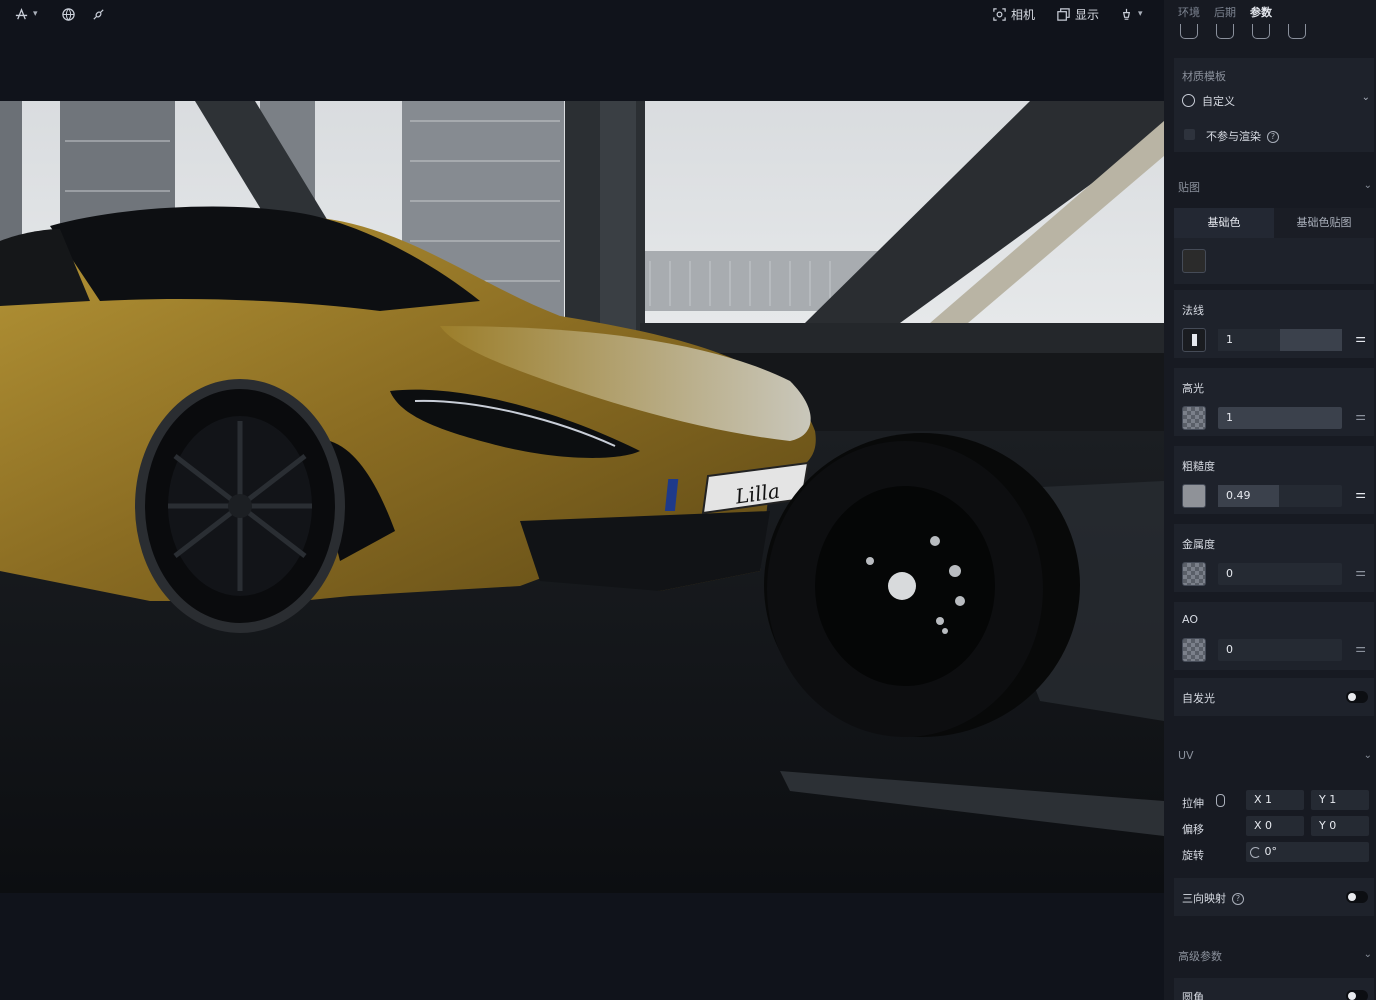 The width and height of the screenshot is (1376, 1000). I want to click on tab-parameters: 参数, so click(1261, 12).